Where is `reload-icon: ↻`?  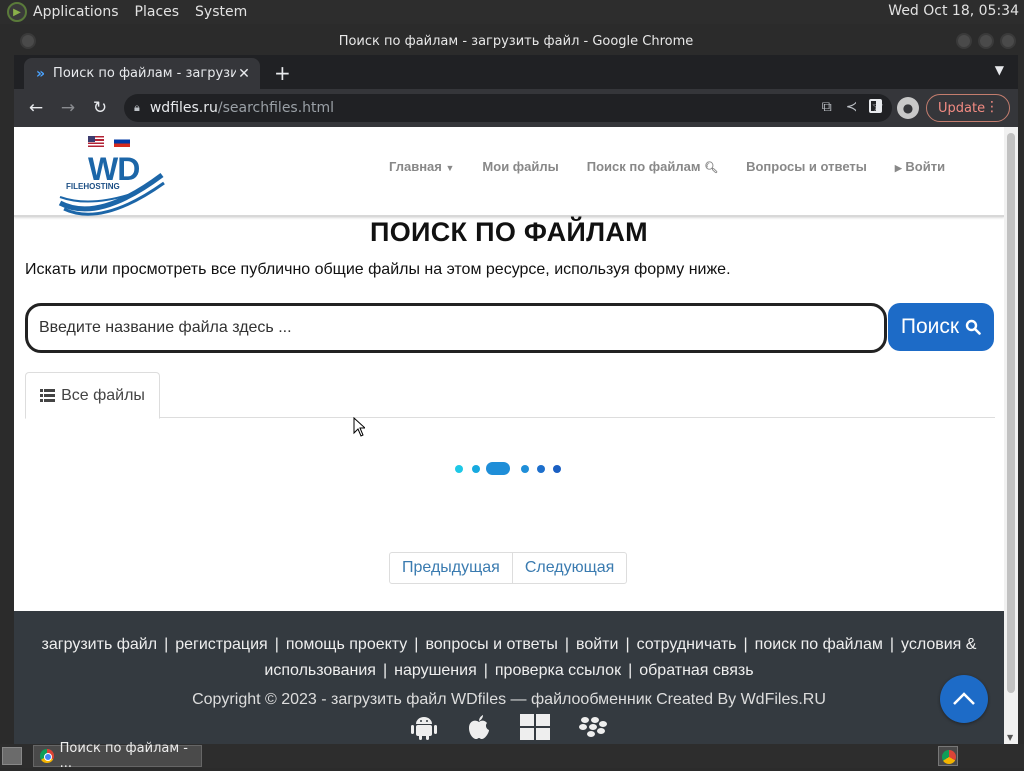 reload-icon: ↻ is located at coordinates (100, 108).